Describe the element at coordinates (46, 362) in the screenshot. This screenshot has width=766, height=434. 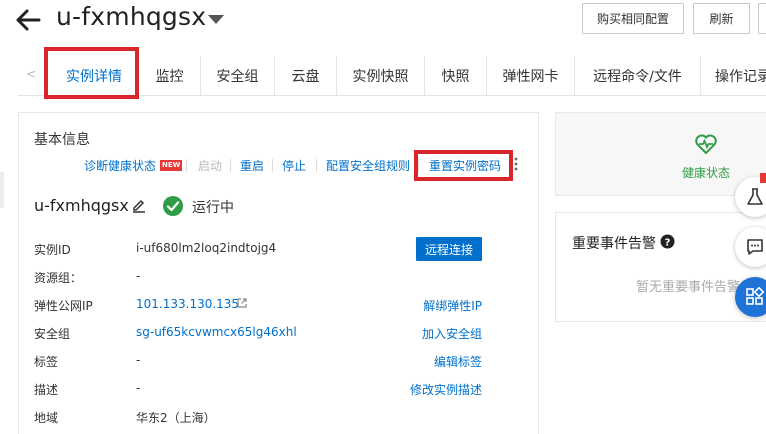
I see `tags-label: 标签` at that location.